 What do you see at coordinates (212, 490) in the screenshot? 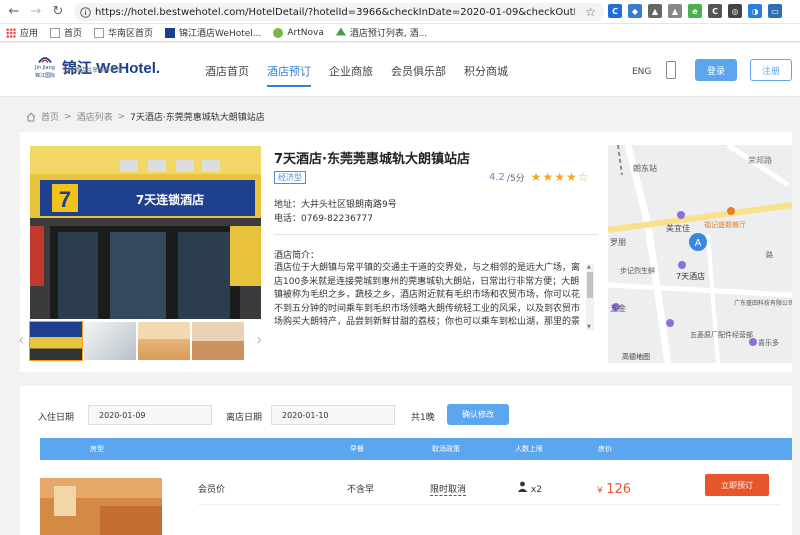
I see `rate-name: 会员价` at bounding box center [212, 490].